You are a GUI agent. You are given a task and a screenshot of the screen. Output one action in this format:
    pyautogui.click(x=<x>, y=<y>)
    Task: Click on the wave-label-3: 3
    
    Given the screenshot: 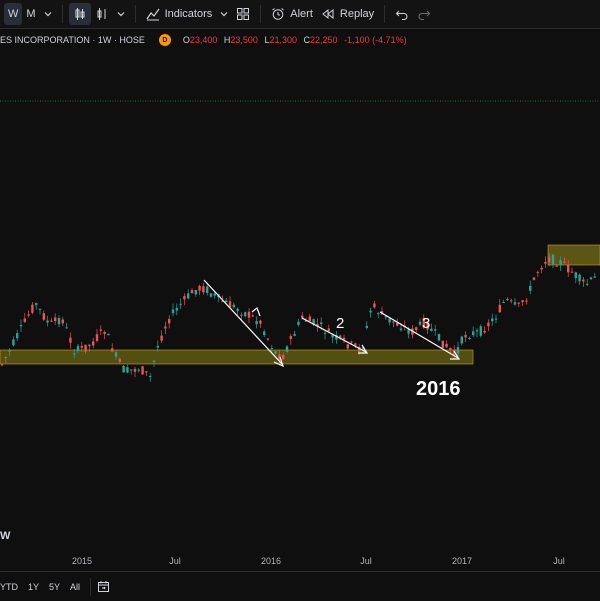 What is the action you would take?
    pyautogui.click(x=426, y=323)
    